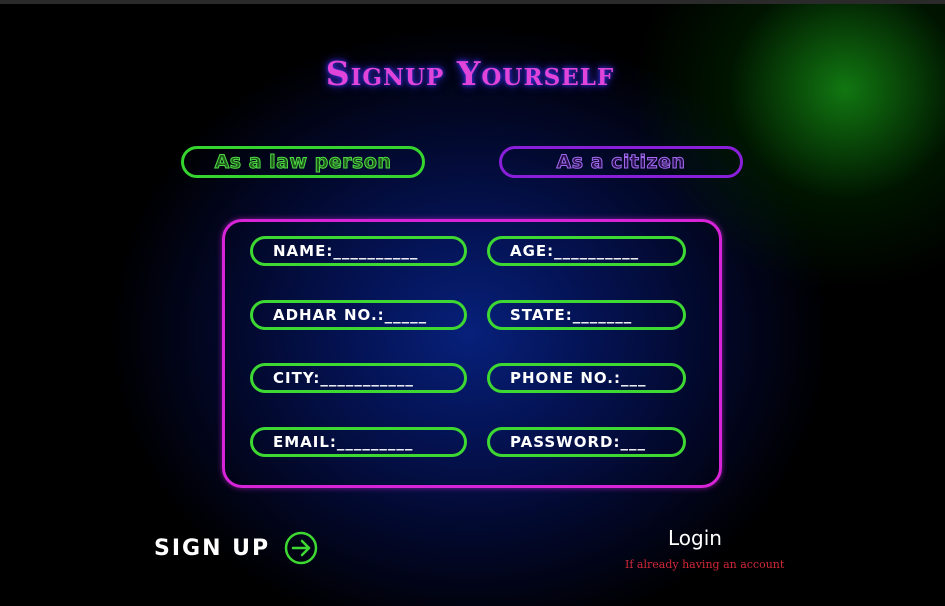  I want to click on signup-button: SIGN UP, so click(236, 548).